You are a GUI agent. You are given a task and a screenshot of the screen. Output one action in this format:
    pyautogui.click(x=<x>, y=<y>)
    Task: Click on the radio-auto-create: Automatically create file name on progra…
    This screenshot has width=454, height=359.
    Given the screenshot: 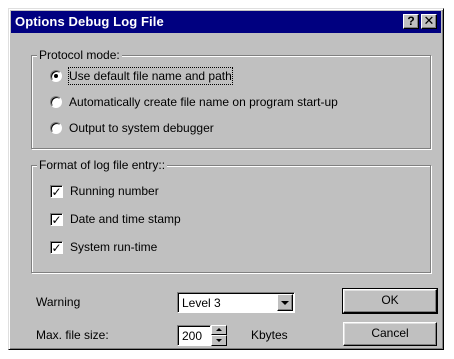 What is the action you would take?
    pyautogui.click(x=194, y=102)
    